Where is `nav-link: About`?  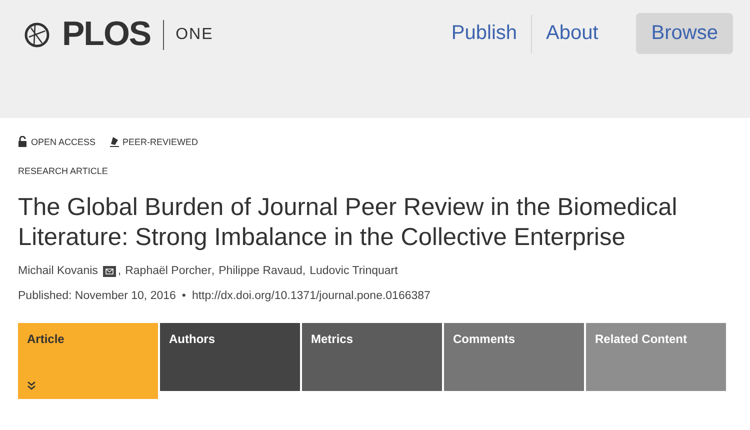 nav-link: About is located at coordinates (572, 33).